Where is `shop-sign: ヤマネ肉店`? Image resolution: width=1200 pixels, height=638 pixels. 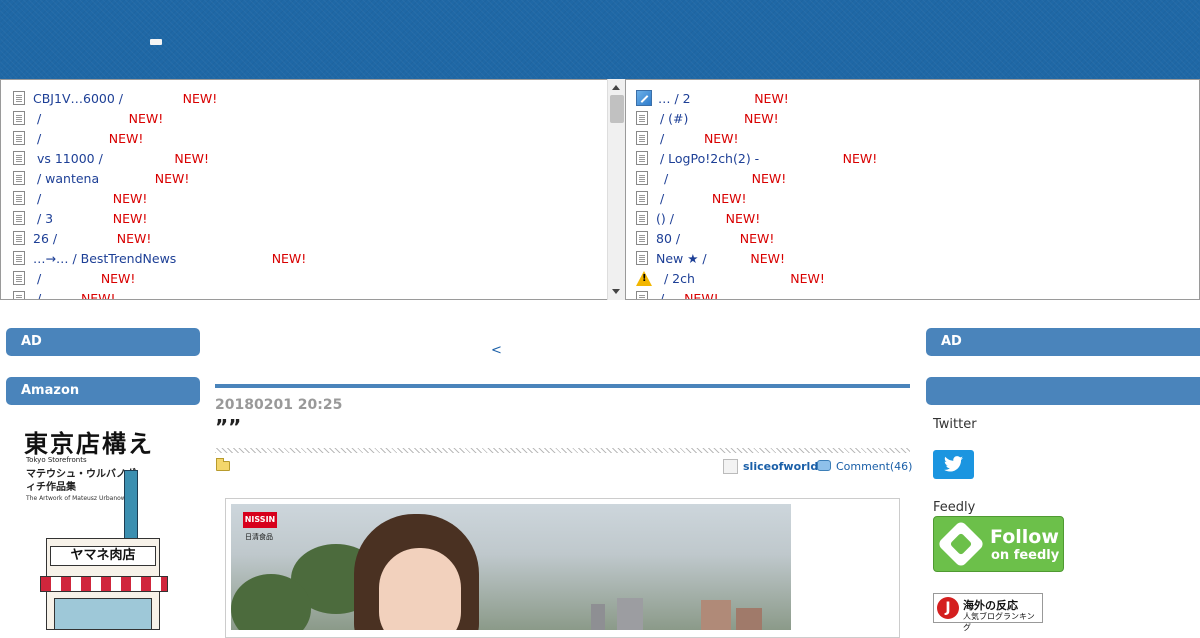 shop-sign: ヤマネ肉店 is located at coordinates (103, 556).